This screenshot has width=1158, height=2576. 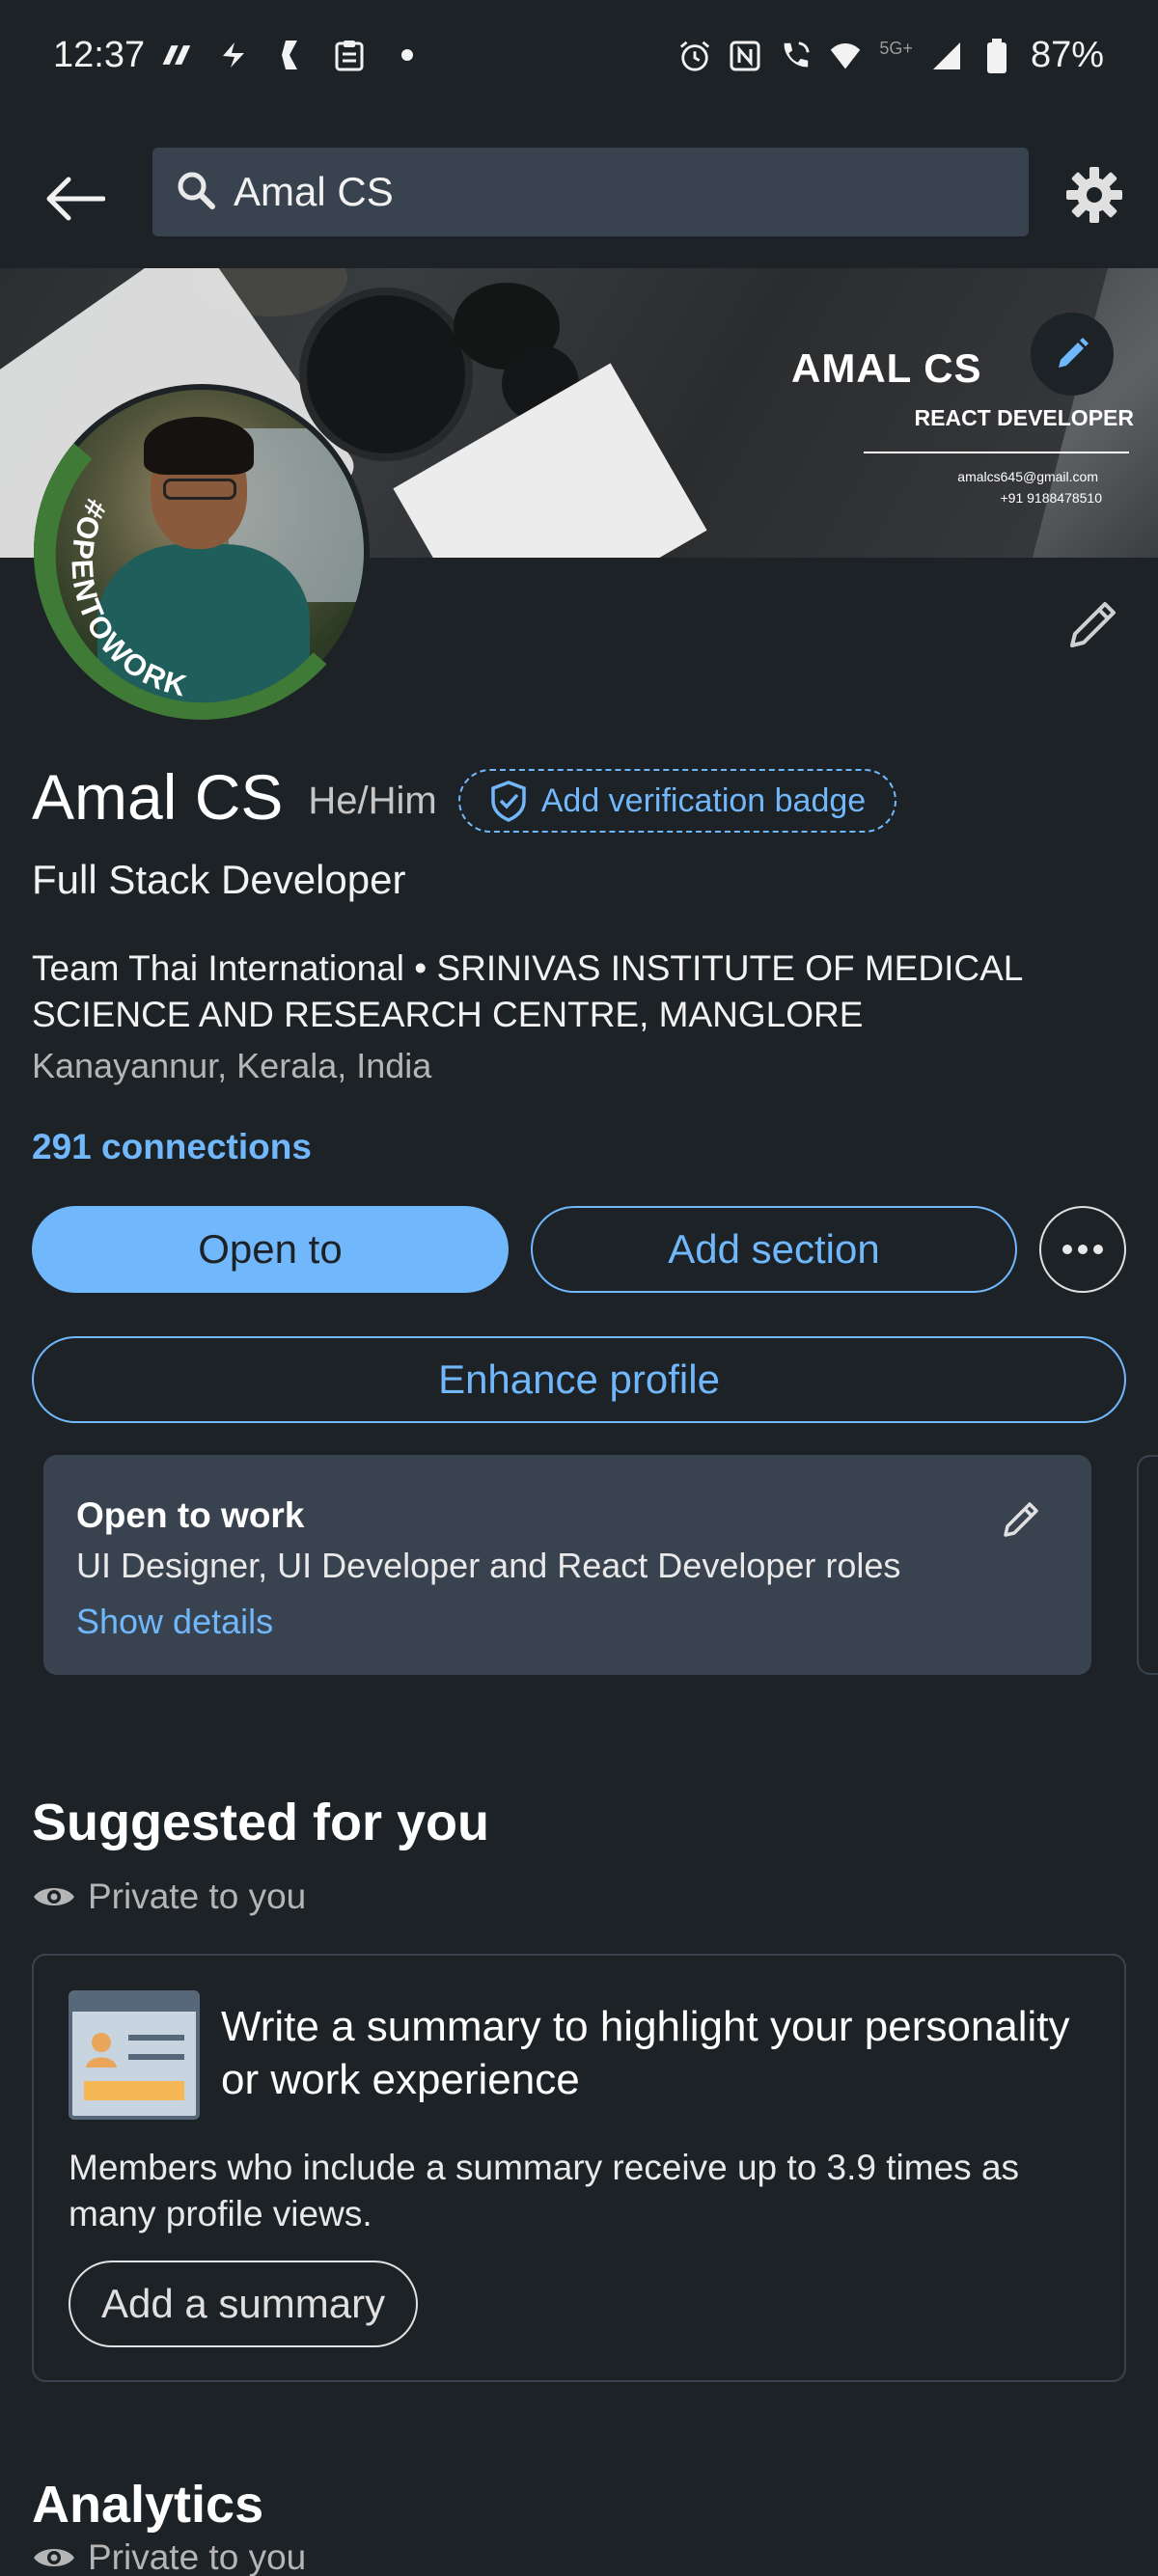 I want to click on status-right-icons: 5G+ 87%, so click(x=891, y=56).